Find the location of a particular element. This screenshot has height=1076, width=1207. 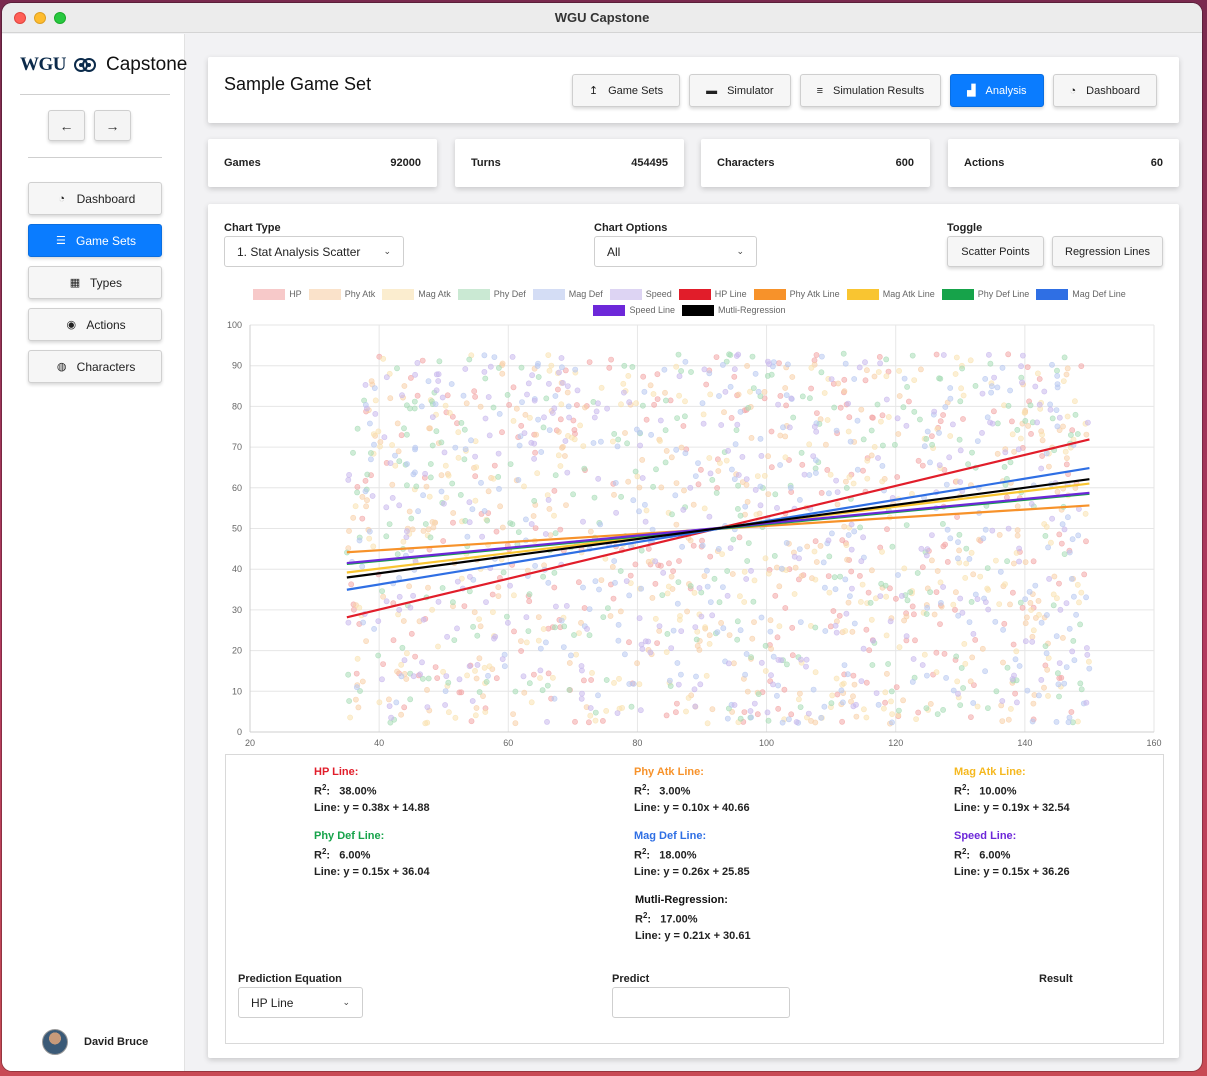

sidebar-item-actions: ◉ Actions is located at coordinates (95, 324).